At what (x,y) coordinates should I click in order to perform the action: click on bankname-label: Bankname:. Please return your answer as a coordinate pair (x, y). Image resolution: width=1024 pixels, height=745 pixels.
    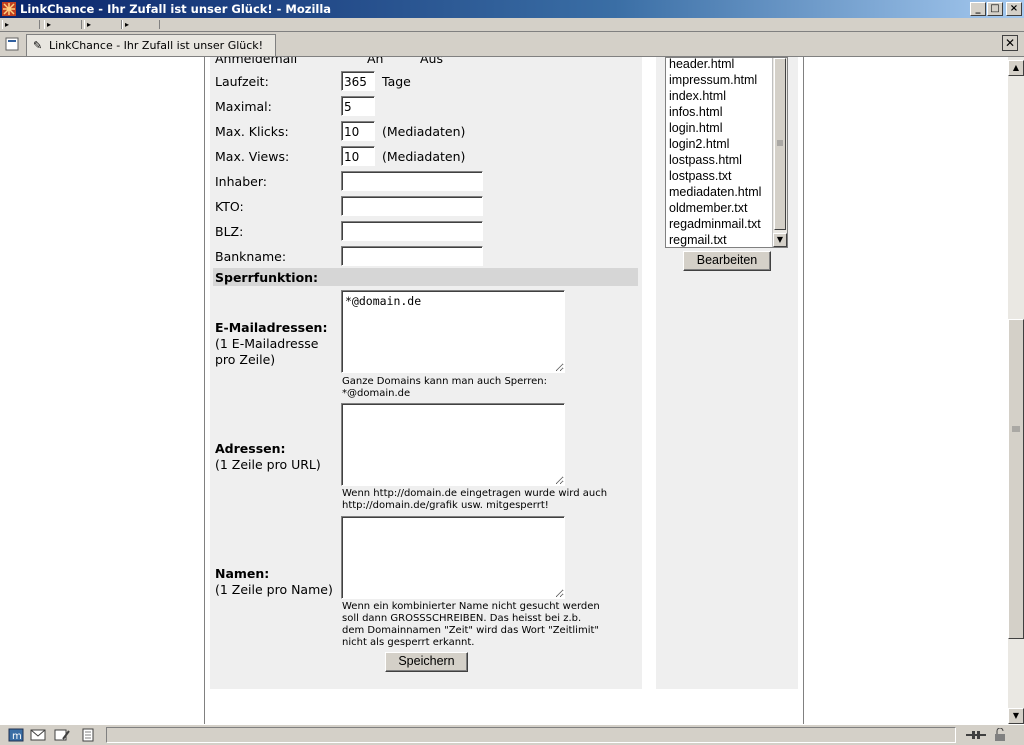
    Looking at the image, I should click on (251, 256).